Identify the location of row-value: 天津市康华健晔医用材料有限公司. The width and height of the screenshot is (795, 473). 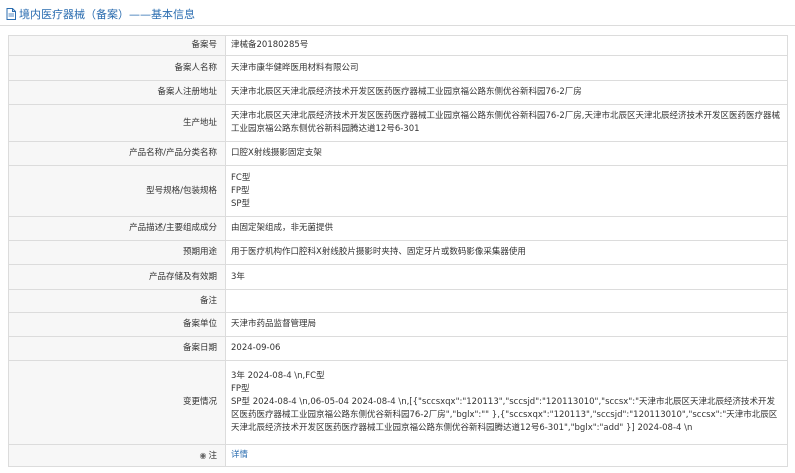
(506, 68).